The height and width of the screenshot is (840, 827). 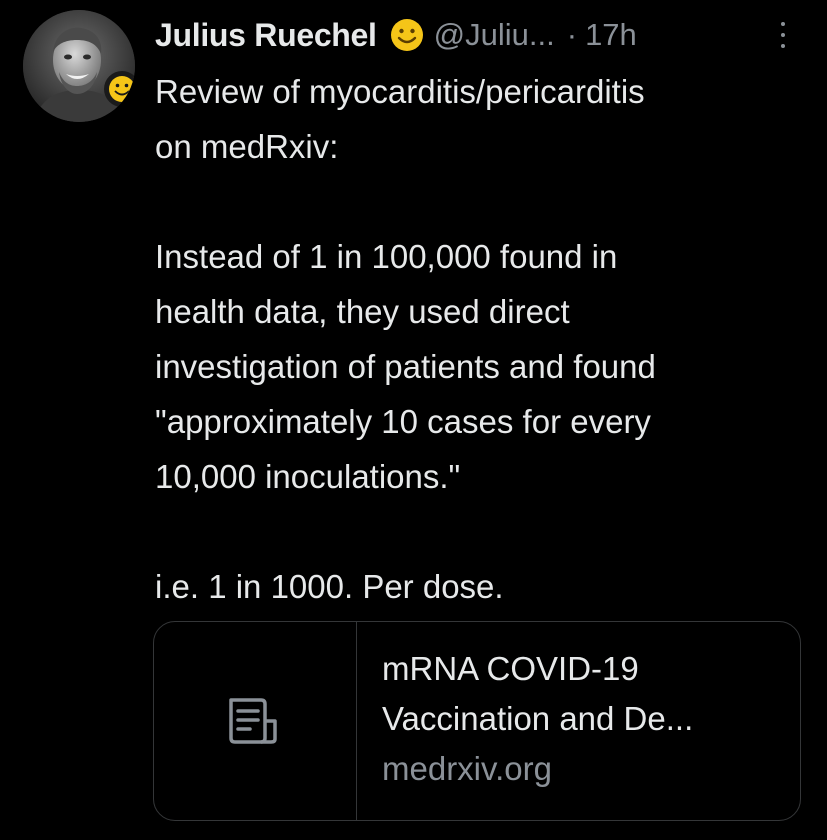 I want to click on tweet-line: Instead of 1 in 100,000 found in, so click(x=386, y=256).